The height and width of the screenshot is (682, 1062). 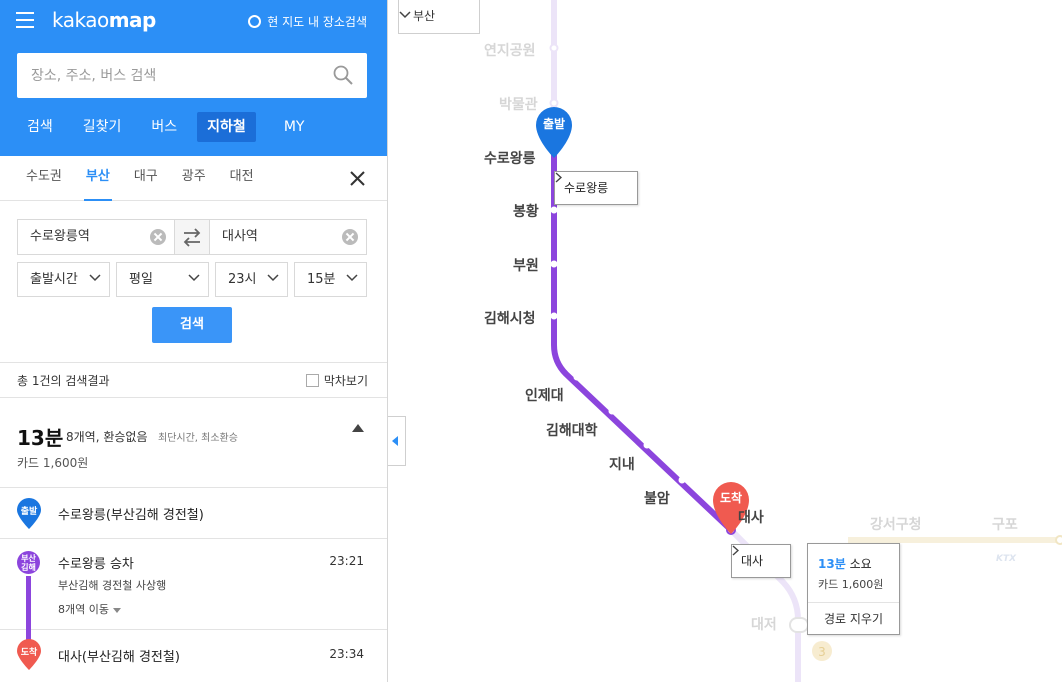 I want to click on swap-arrows-icon, so click(x=192, y=237).